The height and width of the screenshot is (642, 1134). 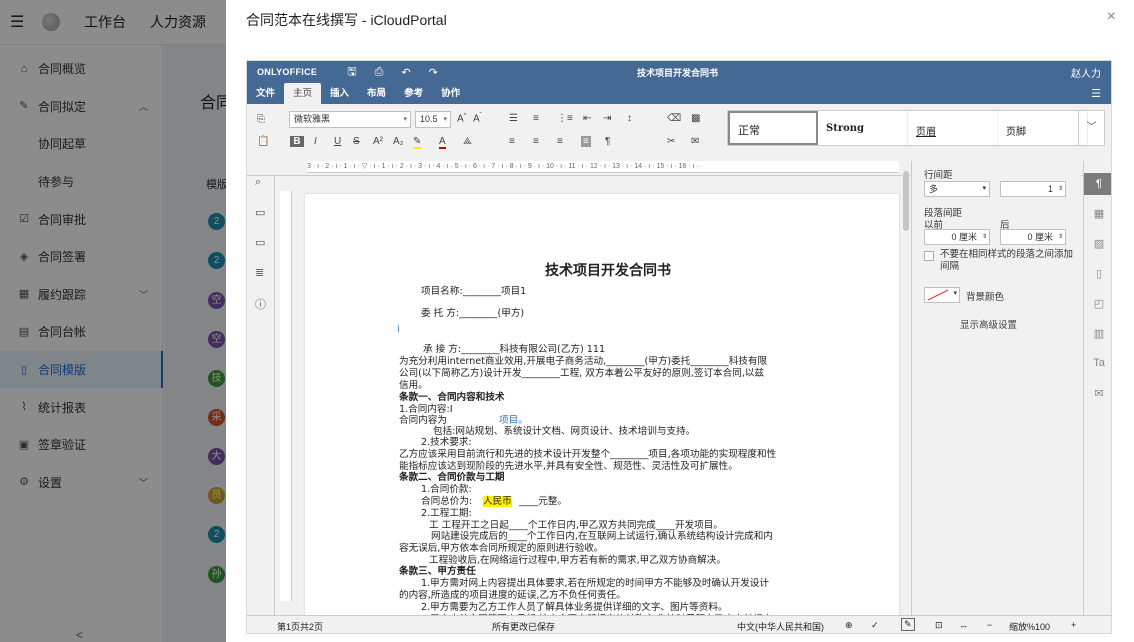 I want to click on chat-icon: ▭, so click(x=260, y=242).